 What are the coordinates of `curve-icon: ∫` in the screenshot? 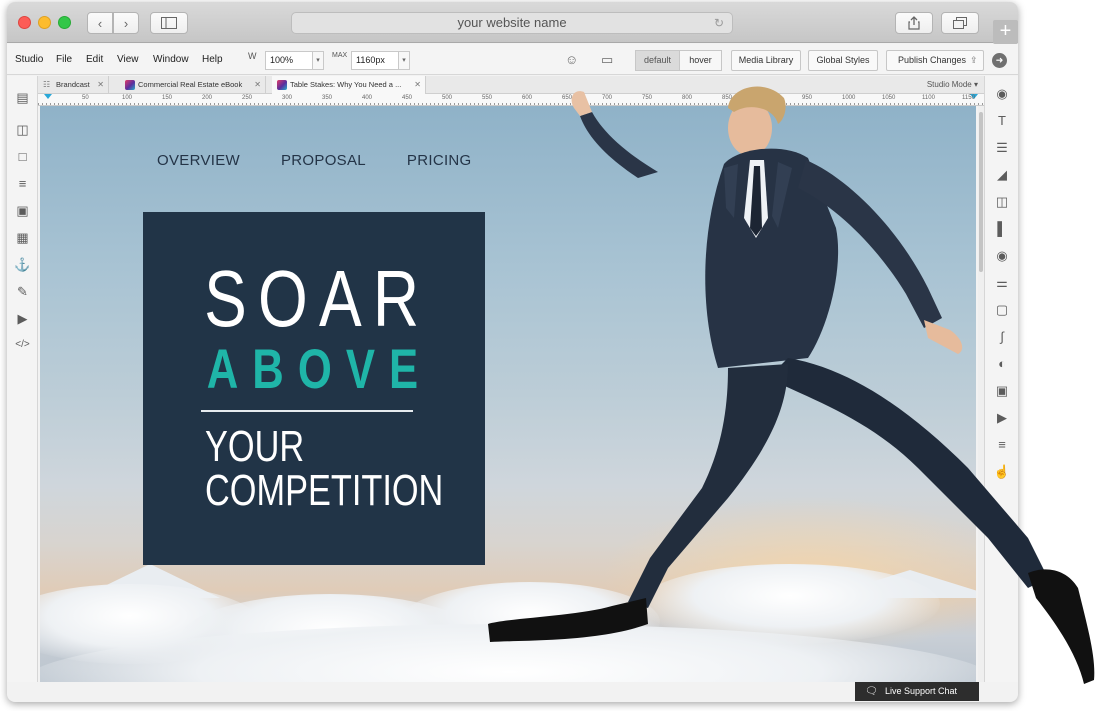 It's located at (1001, 336).